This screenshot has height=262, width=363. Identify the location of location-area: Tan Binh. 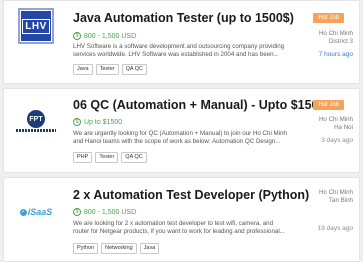
(340, 200).